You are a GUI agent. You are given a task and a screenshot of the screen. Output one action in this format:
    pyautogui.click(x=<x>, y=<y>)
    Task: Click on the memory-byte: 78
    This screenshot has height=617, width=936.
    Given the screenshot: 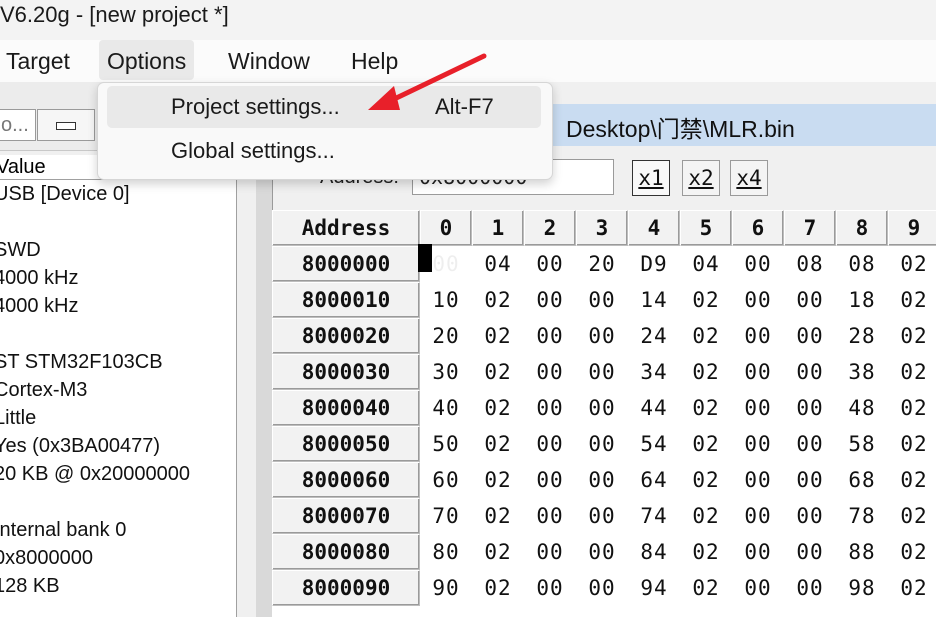 What is the action you would take?
    pyautogui.click(x=862, y=516)
    